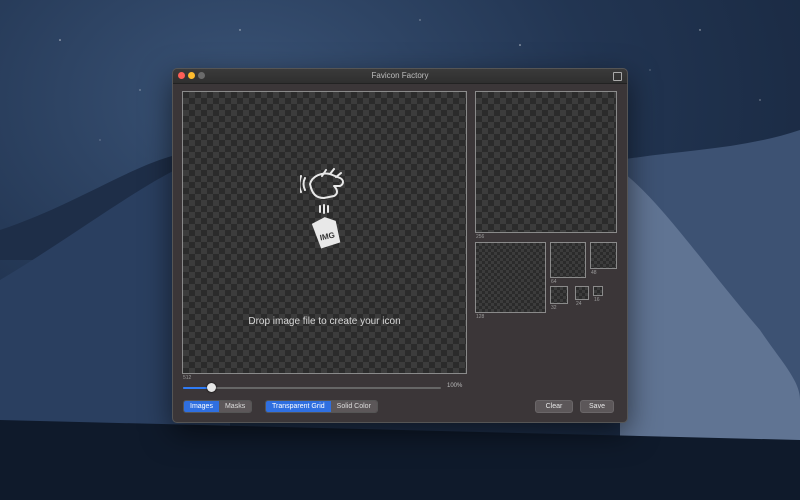  Describe the element at coordinates (594, 273) in the screenshot. I see `size-label-48: 48` at that location.